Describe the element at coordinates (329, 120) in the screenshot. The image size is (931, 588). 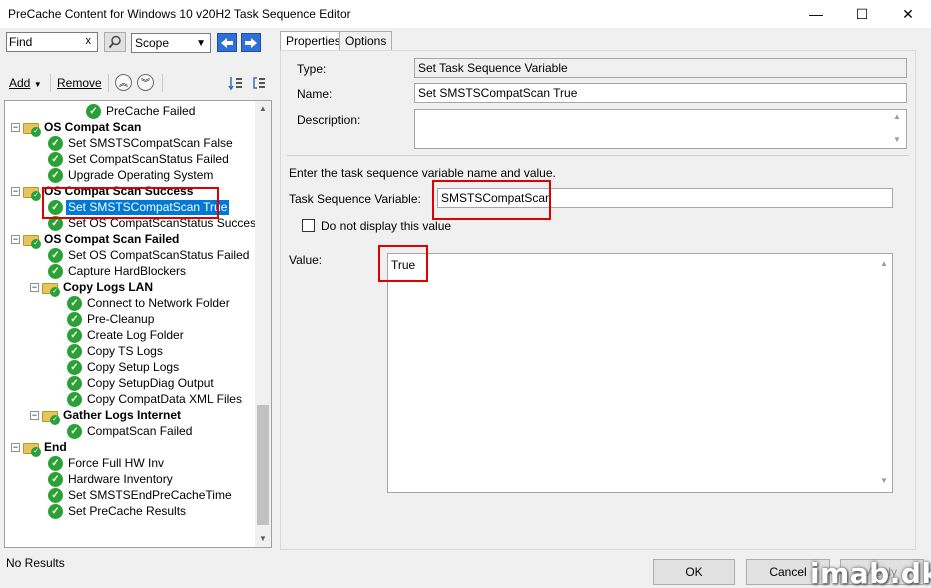
I see `description-label: Description:` at that location.